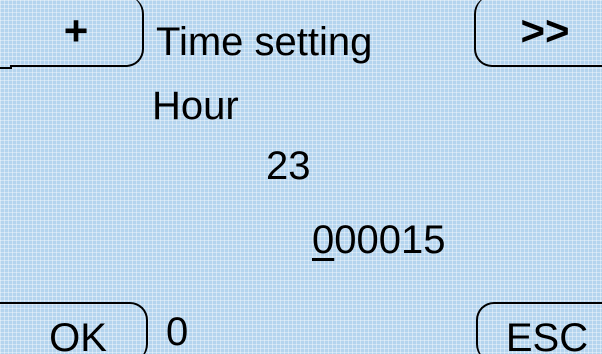 The image size is (602, 354). Describe the element at coordinates (390, 240) in the screenshot. I see `remaining-digits: 00015` at that location.